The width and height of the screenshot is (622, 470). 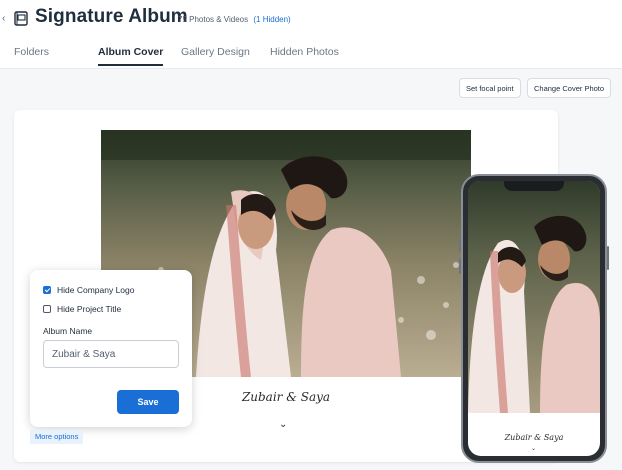 I want to click on album-name-label: Album Name, so click(x=68, y=331).